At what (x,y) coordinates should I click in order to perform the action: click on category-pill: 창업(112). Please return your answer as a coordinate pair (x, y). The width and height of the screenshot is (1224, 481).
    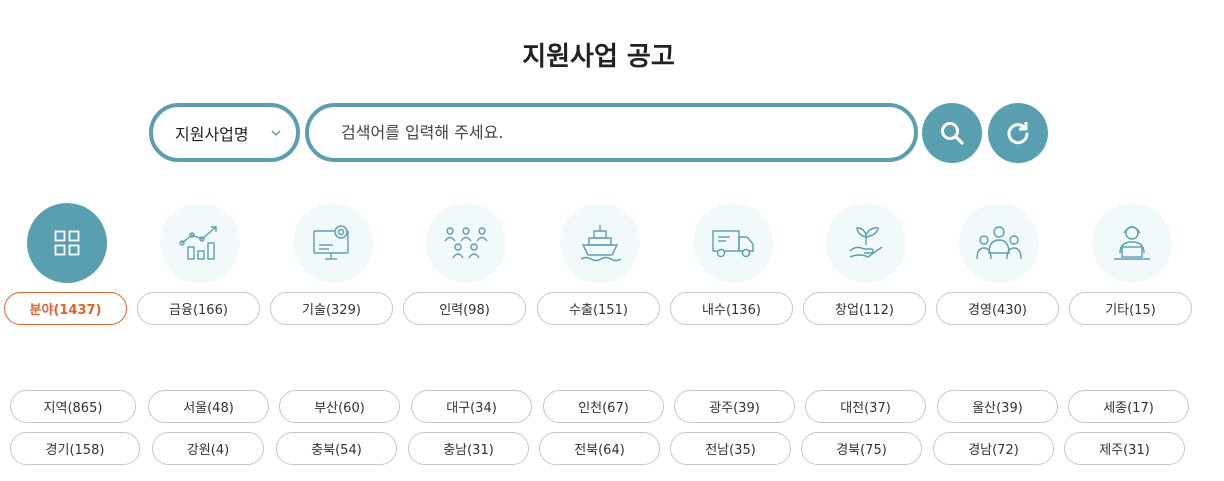
    Looking at the image, I should click on (864, 308).